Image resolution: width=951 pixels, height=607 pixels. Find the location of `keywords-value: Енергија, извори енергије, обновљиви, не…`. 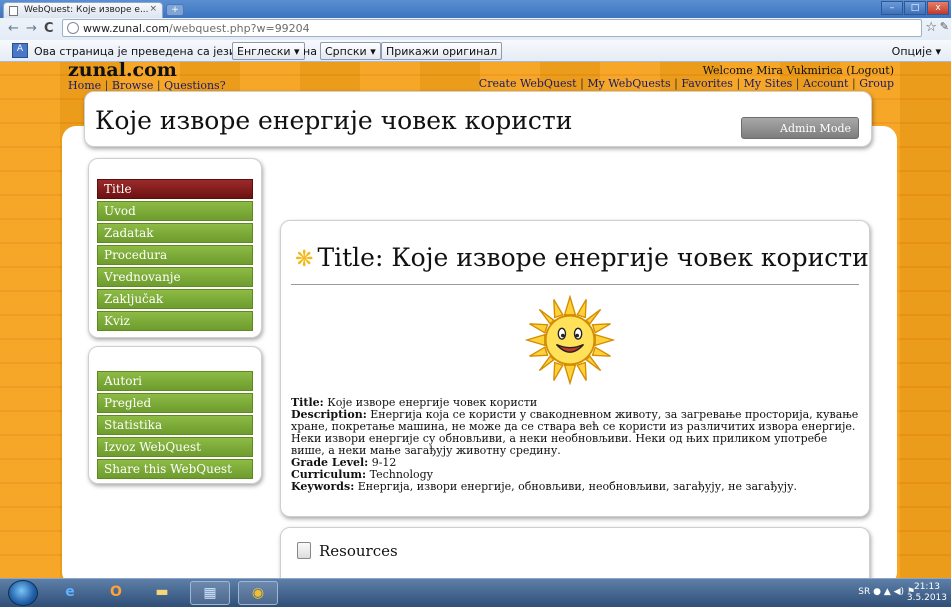

keywords-value: Енергија, извори енергије, обновљиви, не… is located at coordinates (577, 486).